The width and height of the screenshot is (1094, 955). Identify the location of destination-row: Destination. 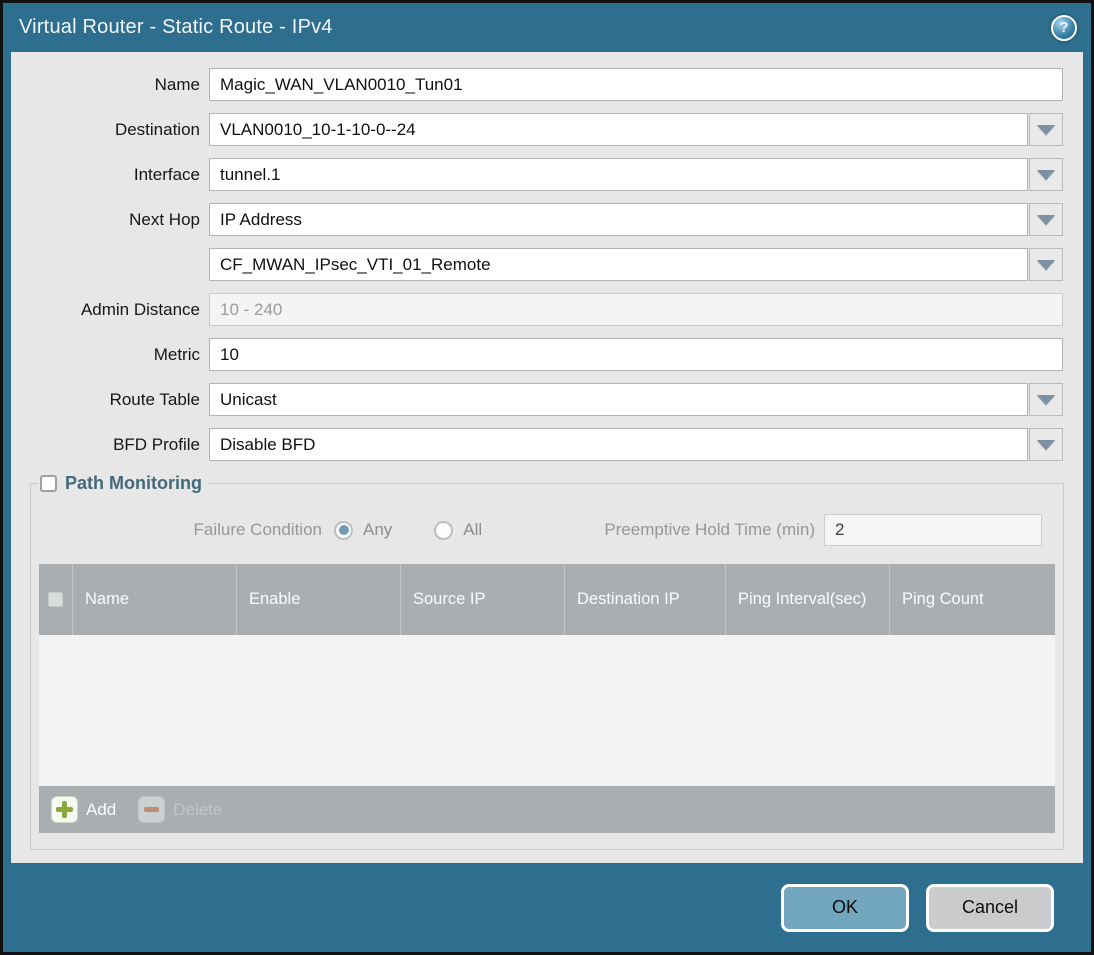
(537, 129).